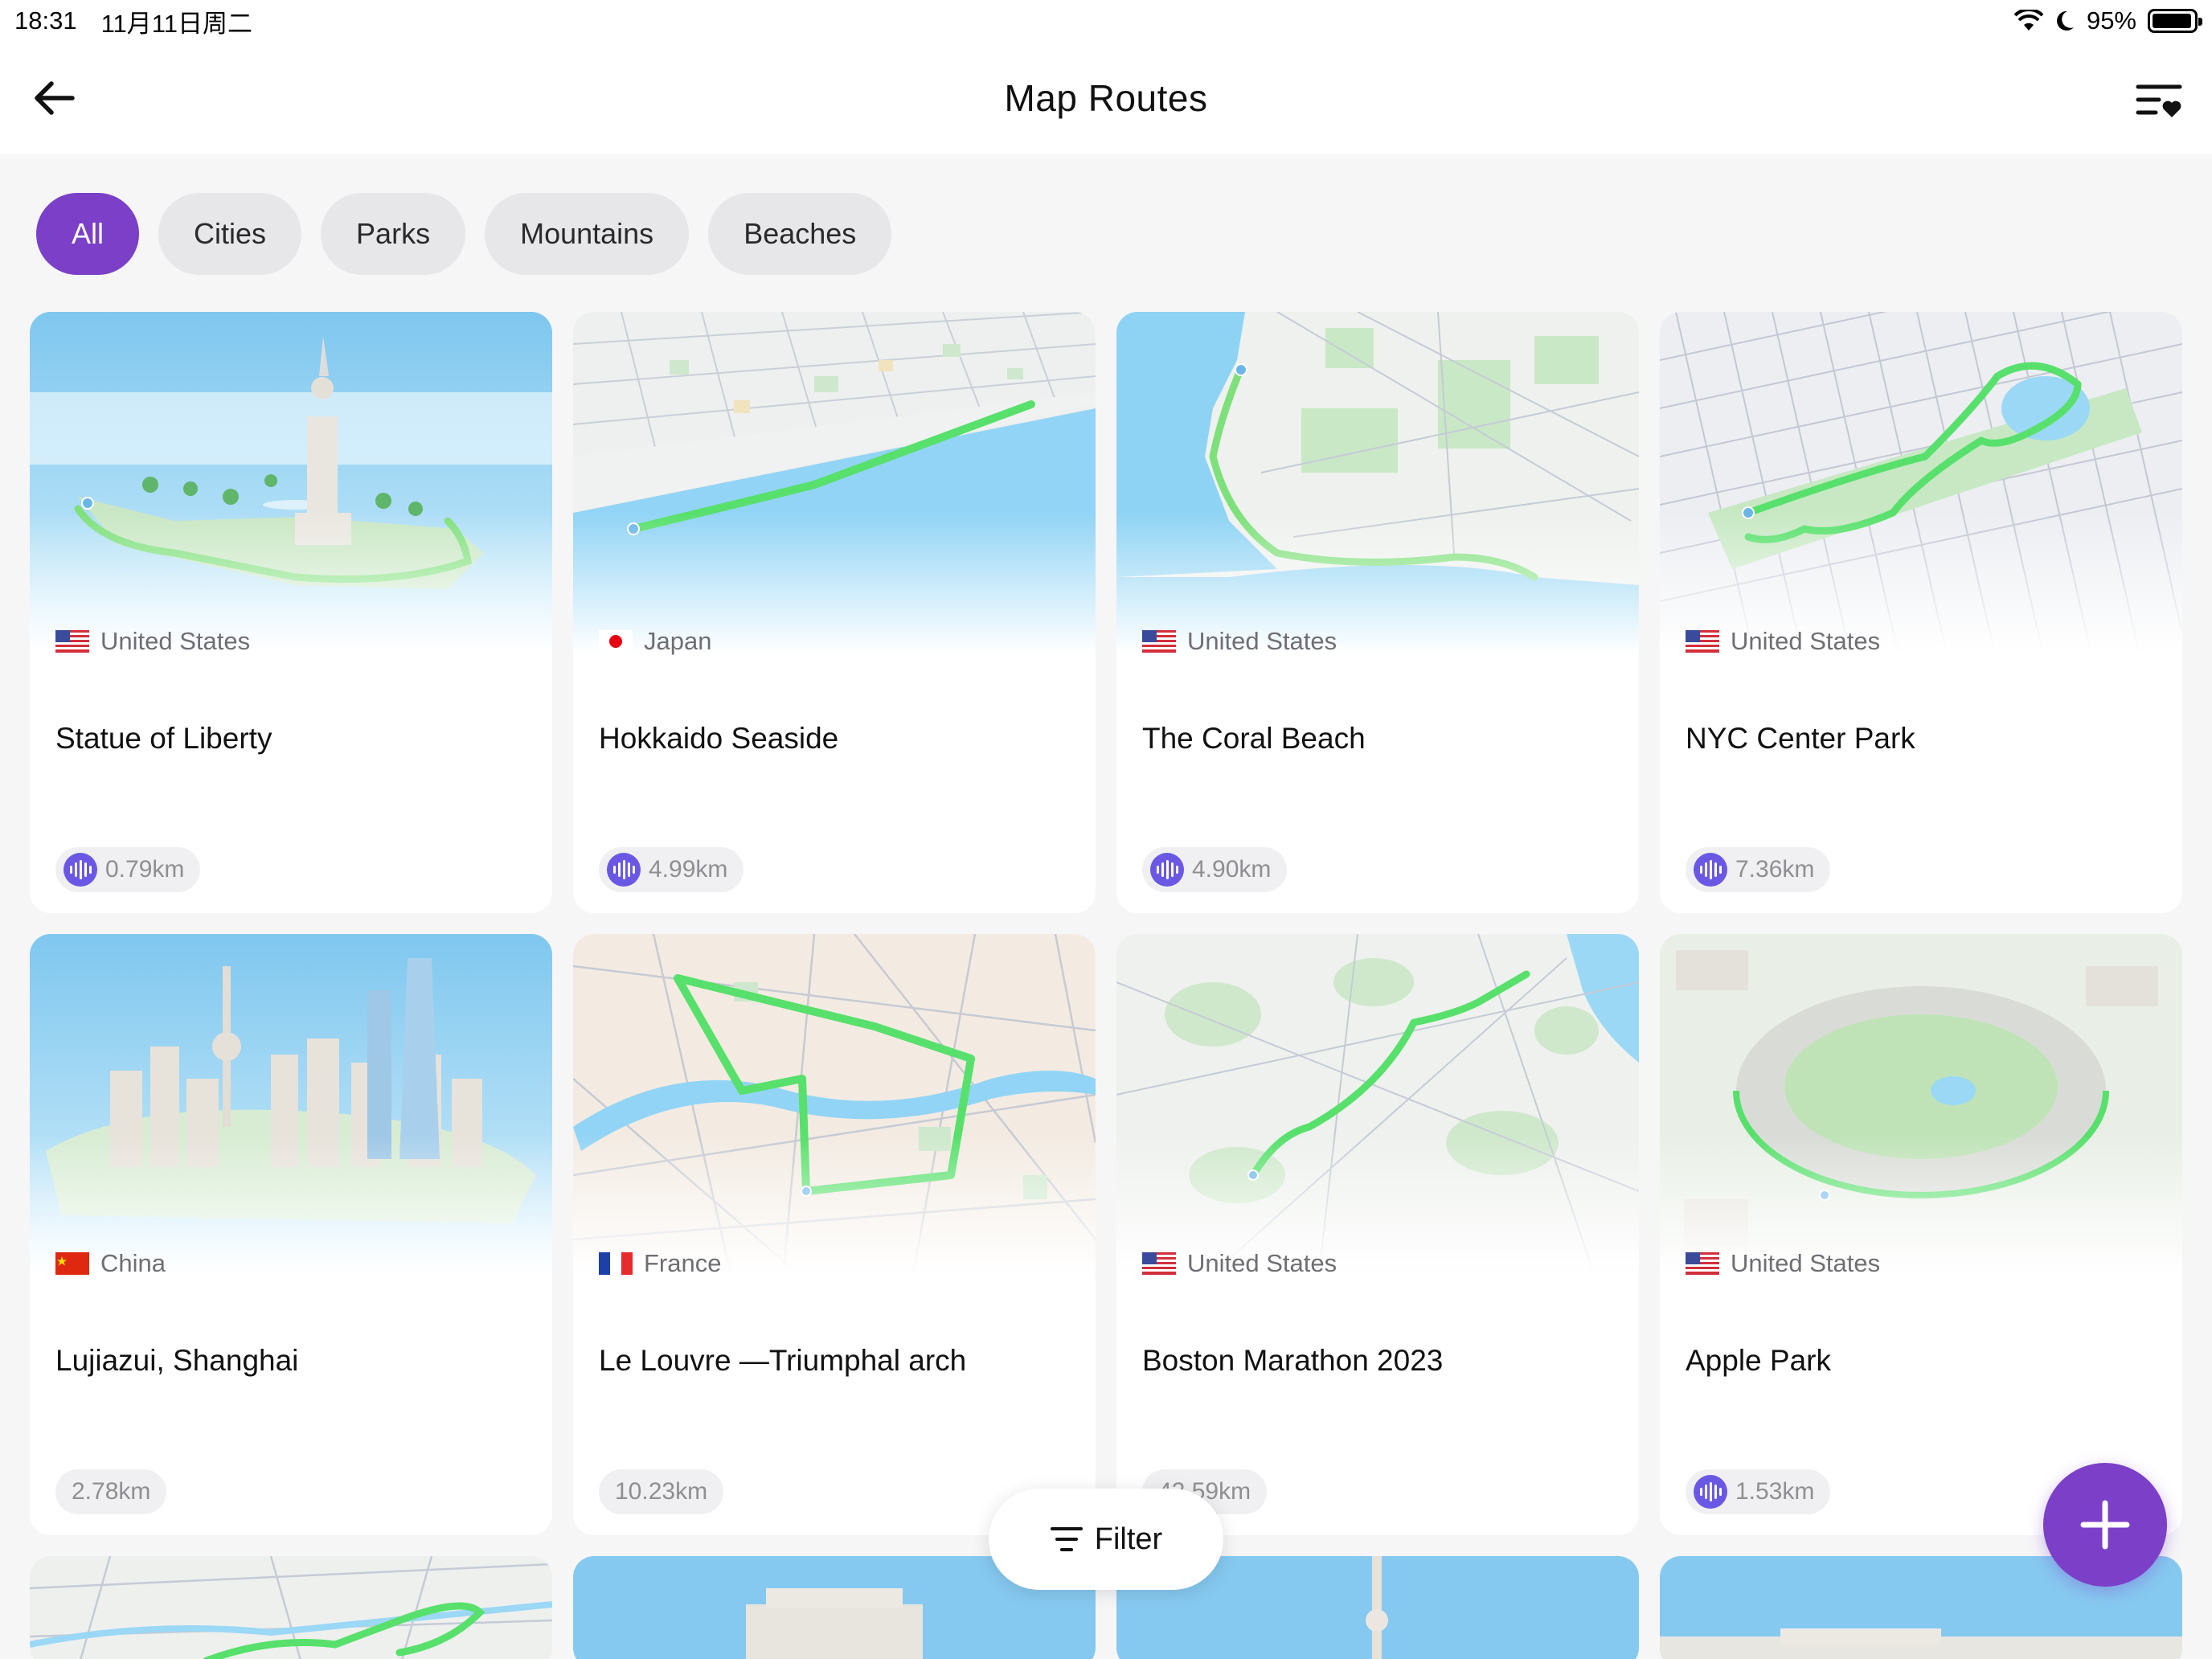  I want to click on route-card, so click(291, 1607).